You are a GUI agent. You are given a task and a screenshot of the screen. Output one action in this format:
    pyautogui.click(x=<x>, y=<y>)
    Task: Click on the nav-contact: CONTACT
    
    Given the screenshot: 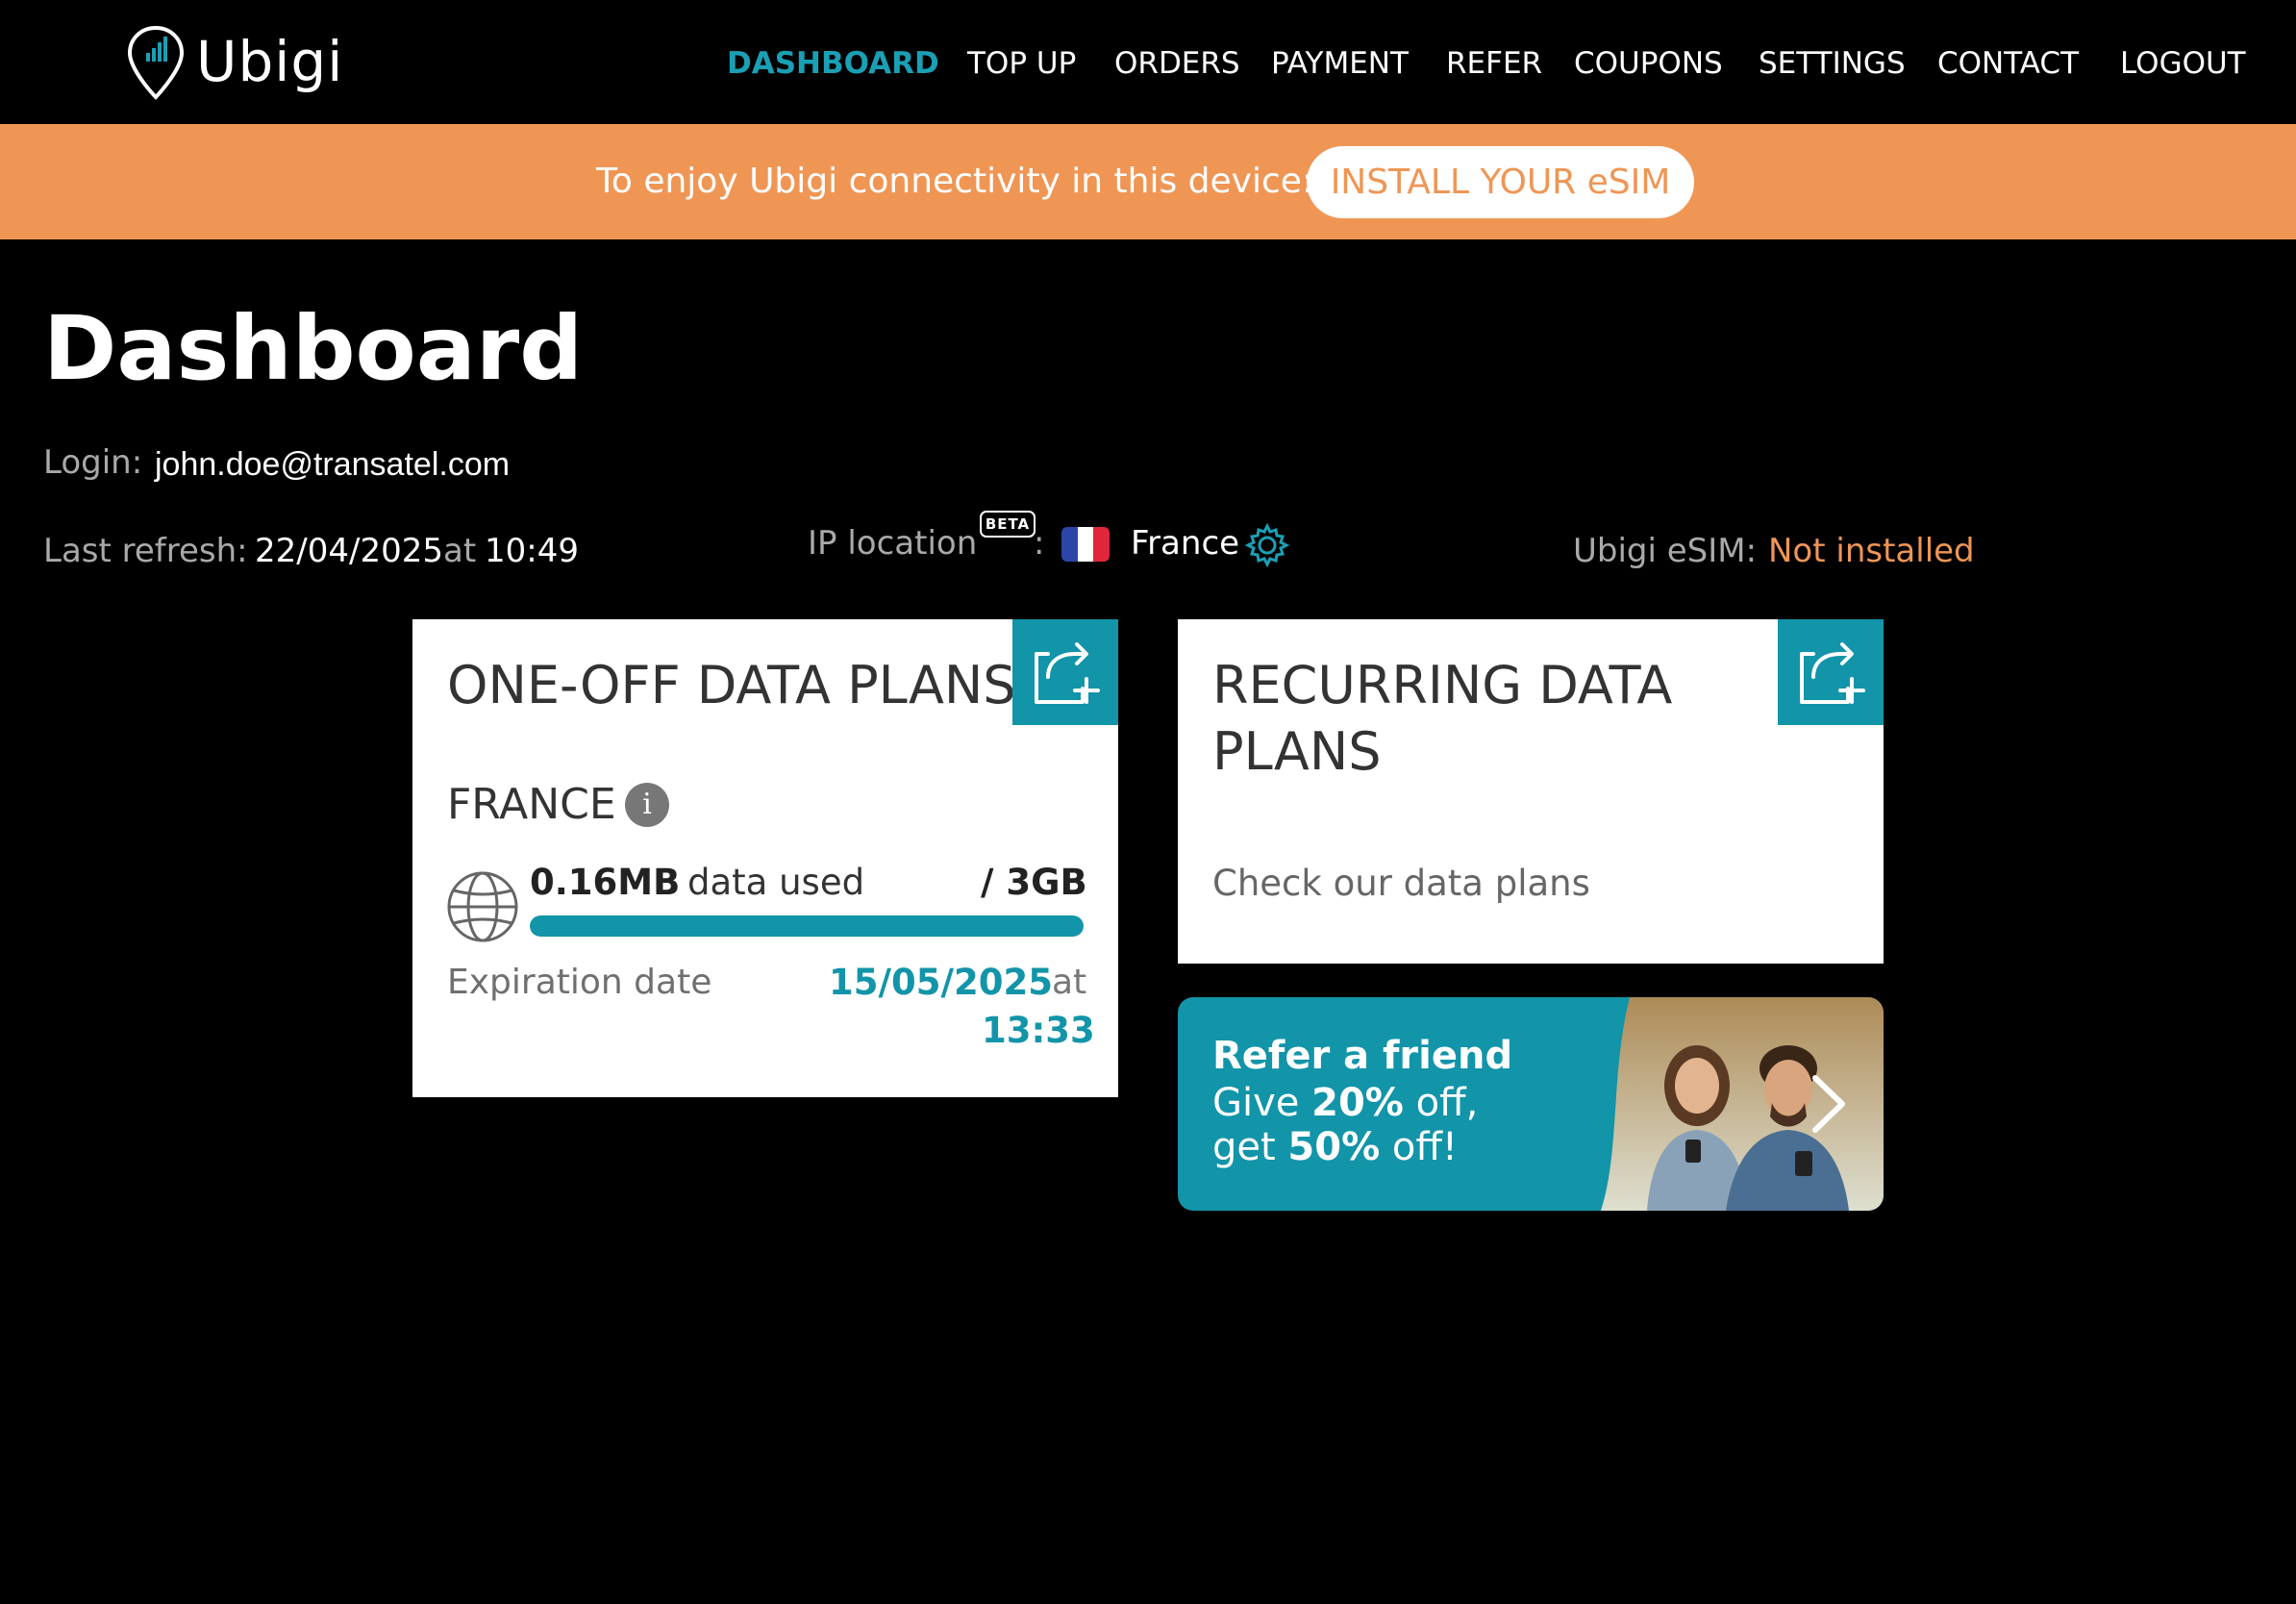 What is the action you would take?
    pyautogui.click(x=2008, y=63)
    